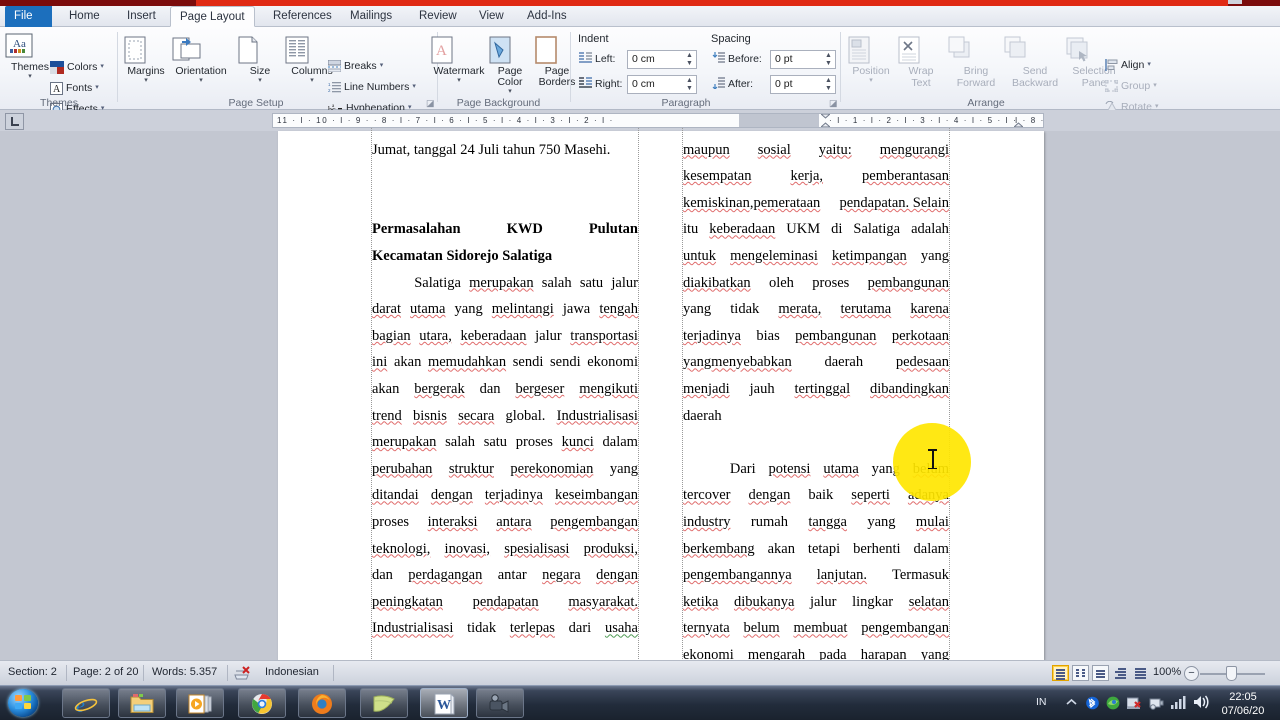 The width and height of the screenshot is (1280, 720). What do you see at coordinates (74, 88) in the screenshot?
I see `fonts-button: A Fonts ▾` at bounding box center [74, 88].